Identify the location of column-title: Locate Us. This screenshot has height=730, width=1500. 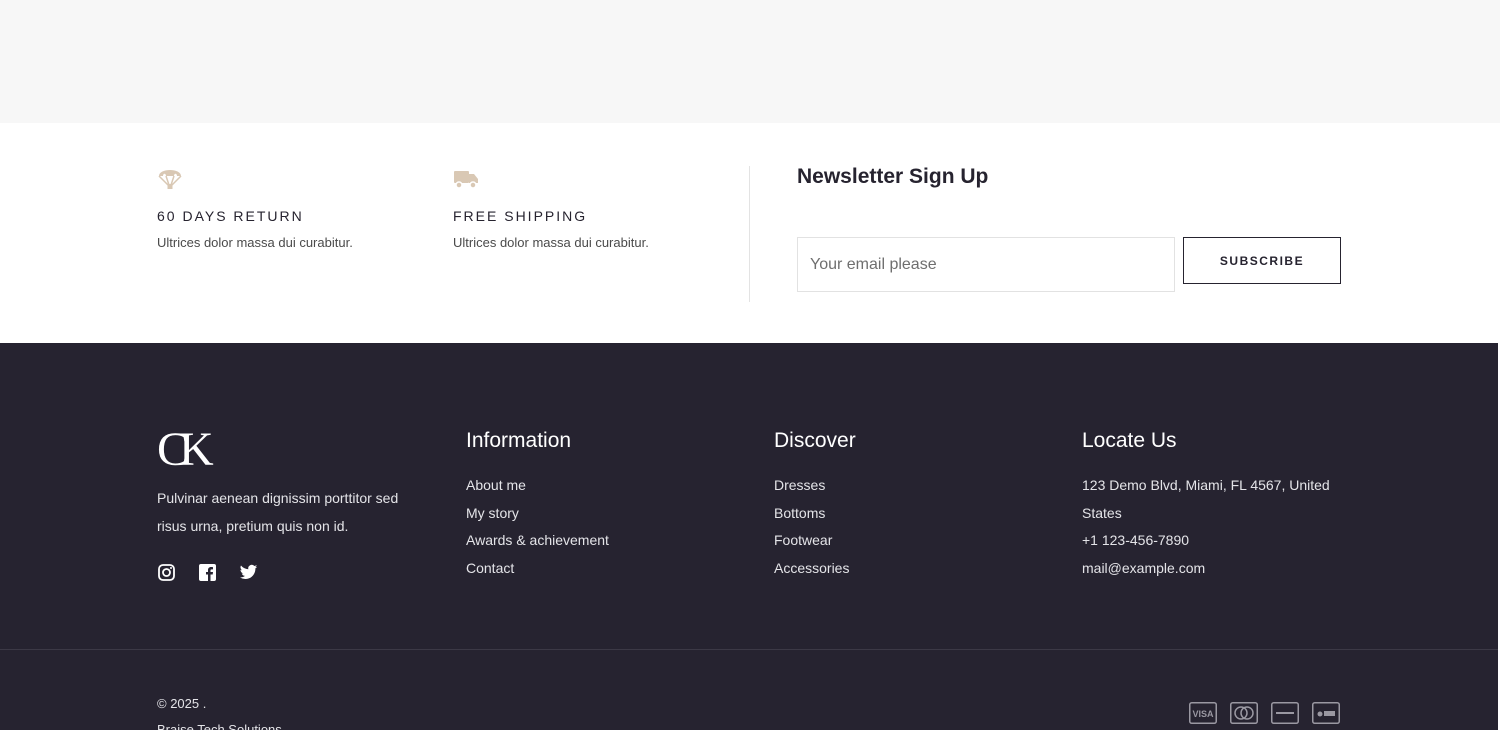
(1129, 440).